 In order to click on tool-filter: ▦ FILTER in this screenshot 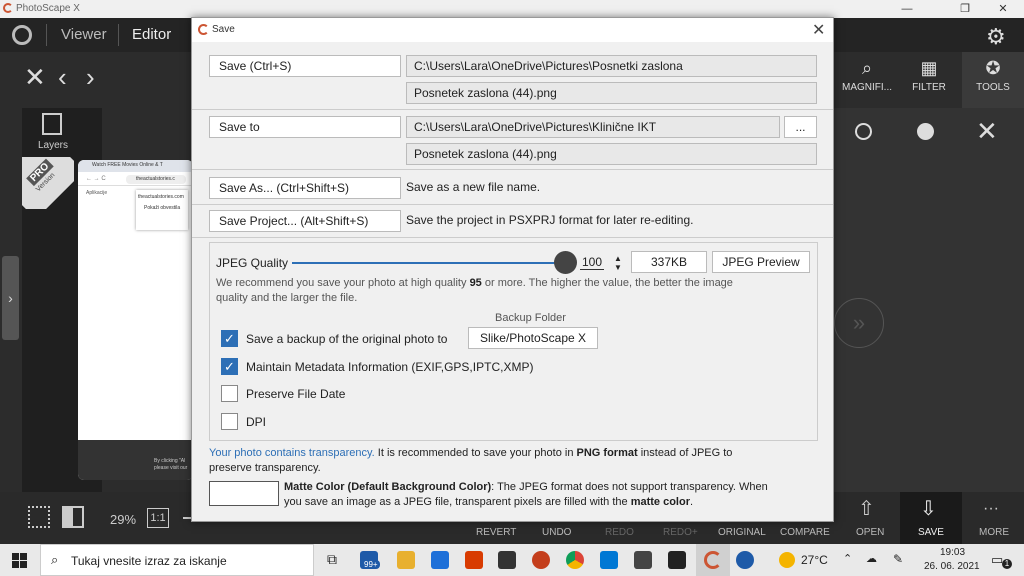, I will do `click(929, 75)`.